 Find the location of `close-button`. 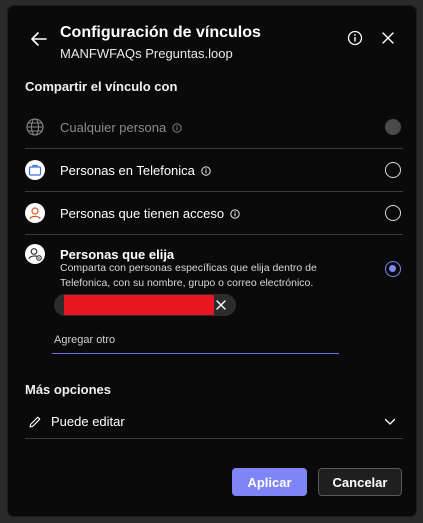

close-button is located at coordinates (388, 38).